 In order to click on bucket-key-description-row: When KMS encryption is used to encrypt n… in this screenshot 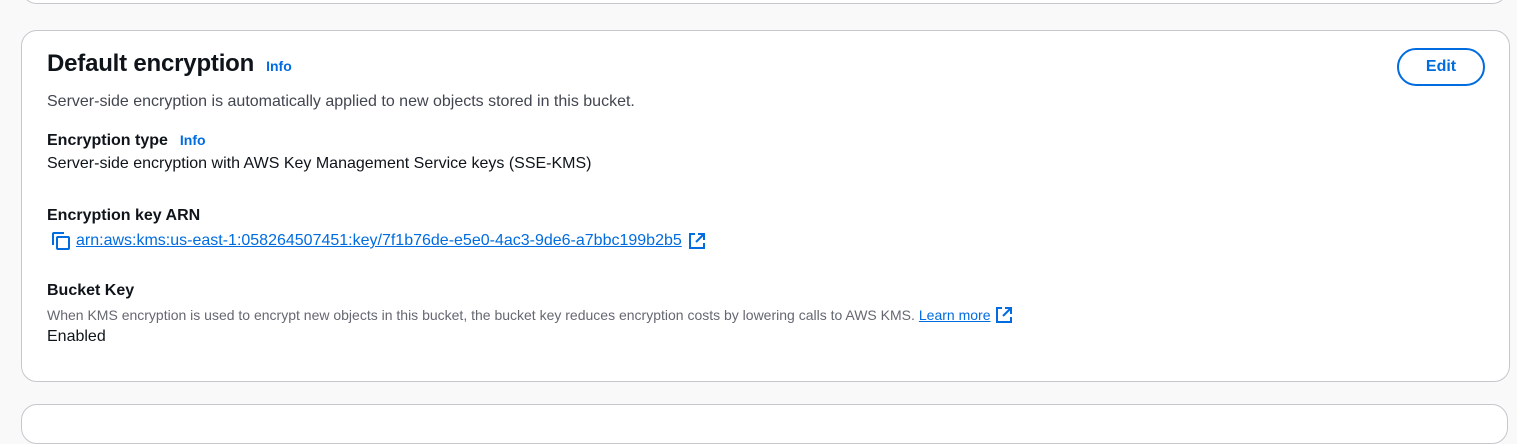, I will do `click(530, 315)`.